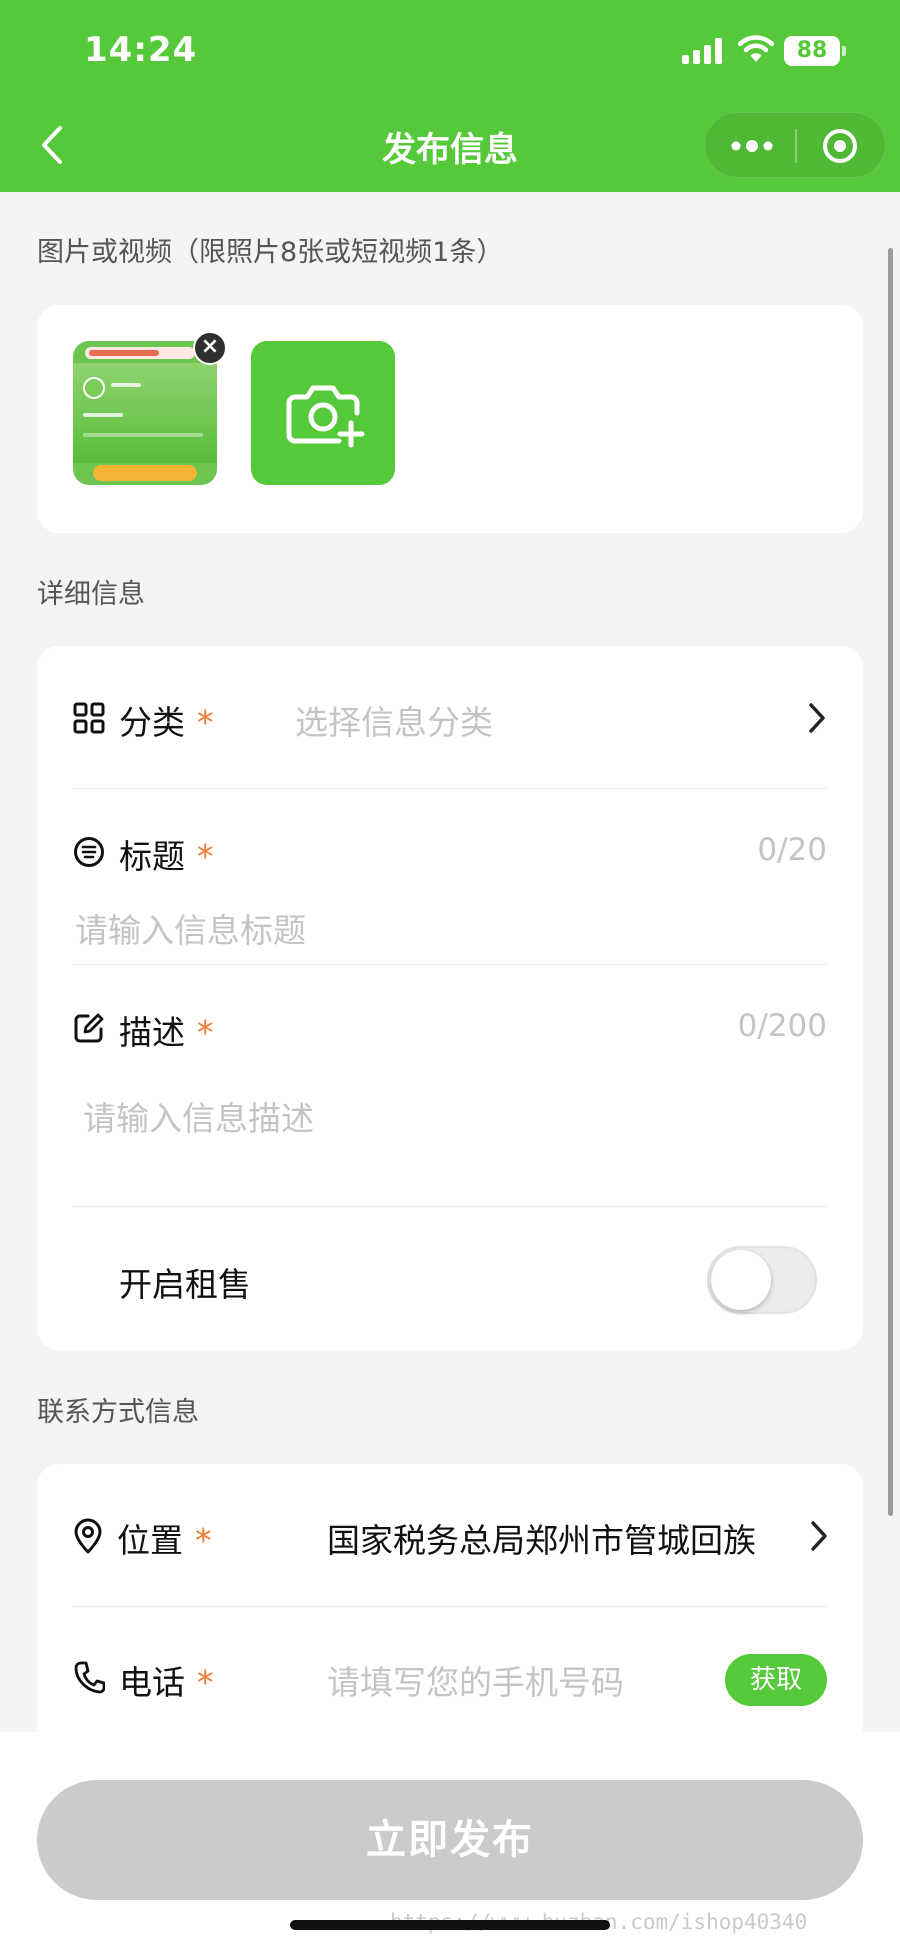 Image resolution: width=900 pixels, height=1947 pixels. What do you see at coordinates (166, 1032) in the screenshot?
I see `description-label: 描述 *` at bounding box center [166, 1032].